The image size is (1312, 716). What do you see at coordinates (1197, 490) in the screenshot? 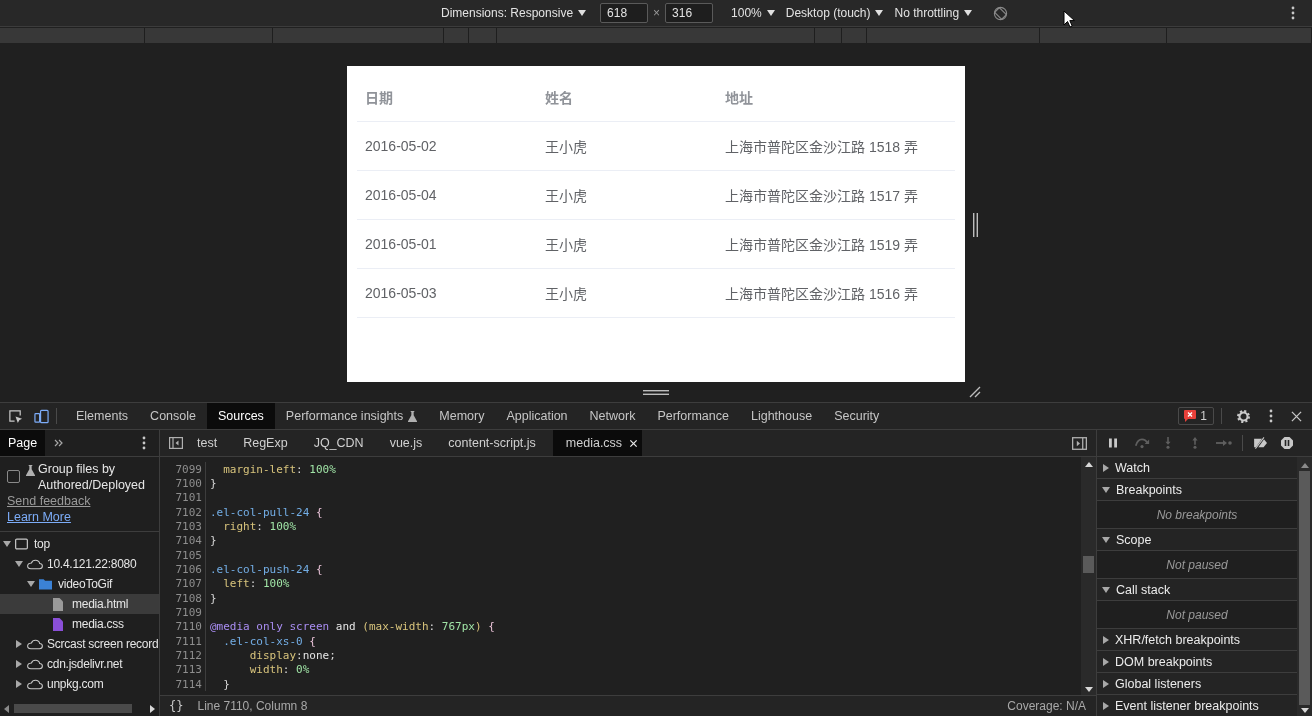
I see `pane-section-header: Breakpoints` at bounding box center [1197, 490].